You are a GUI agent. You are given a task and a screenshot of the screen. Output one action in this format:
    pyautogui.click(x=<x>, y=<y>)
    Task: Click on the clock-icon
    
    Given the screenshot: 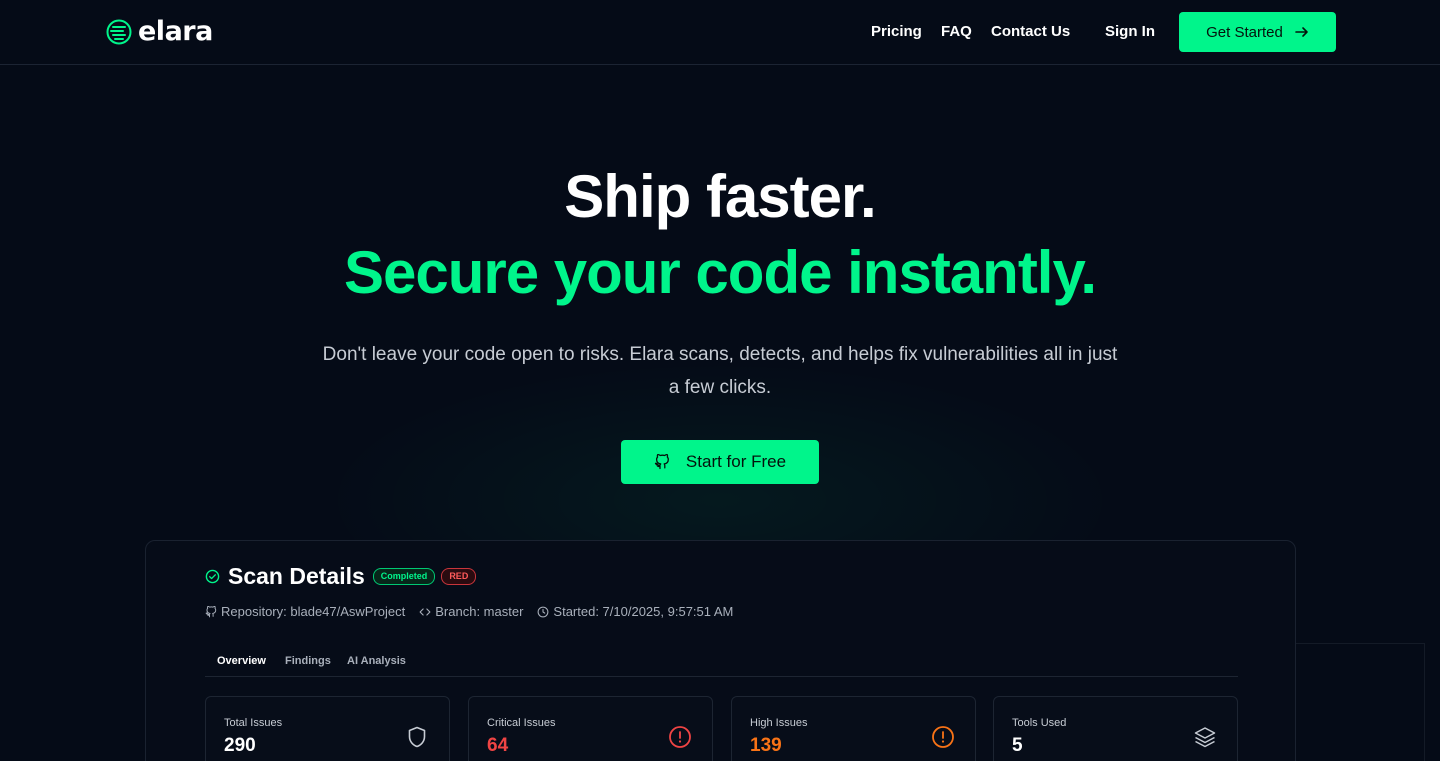 What is the action you would take?
    pyautogui.click(x=543, y=611)
    